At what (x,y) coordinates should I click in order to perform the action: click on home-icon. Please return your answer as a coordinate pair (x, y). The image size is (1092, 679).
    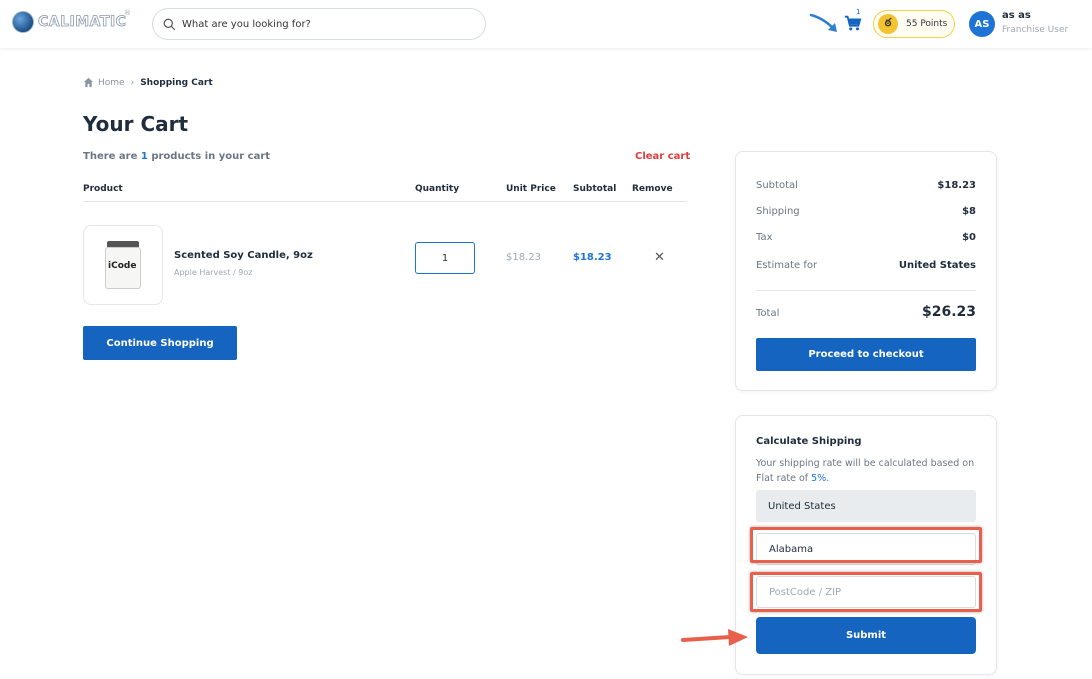
    Looking at the image, I should click on (88, 82).